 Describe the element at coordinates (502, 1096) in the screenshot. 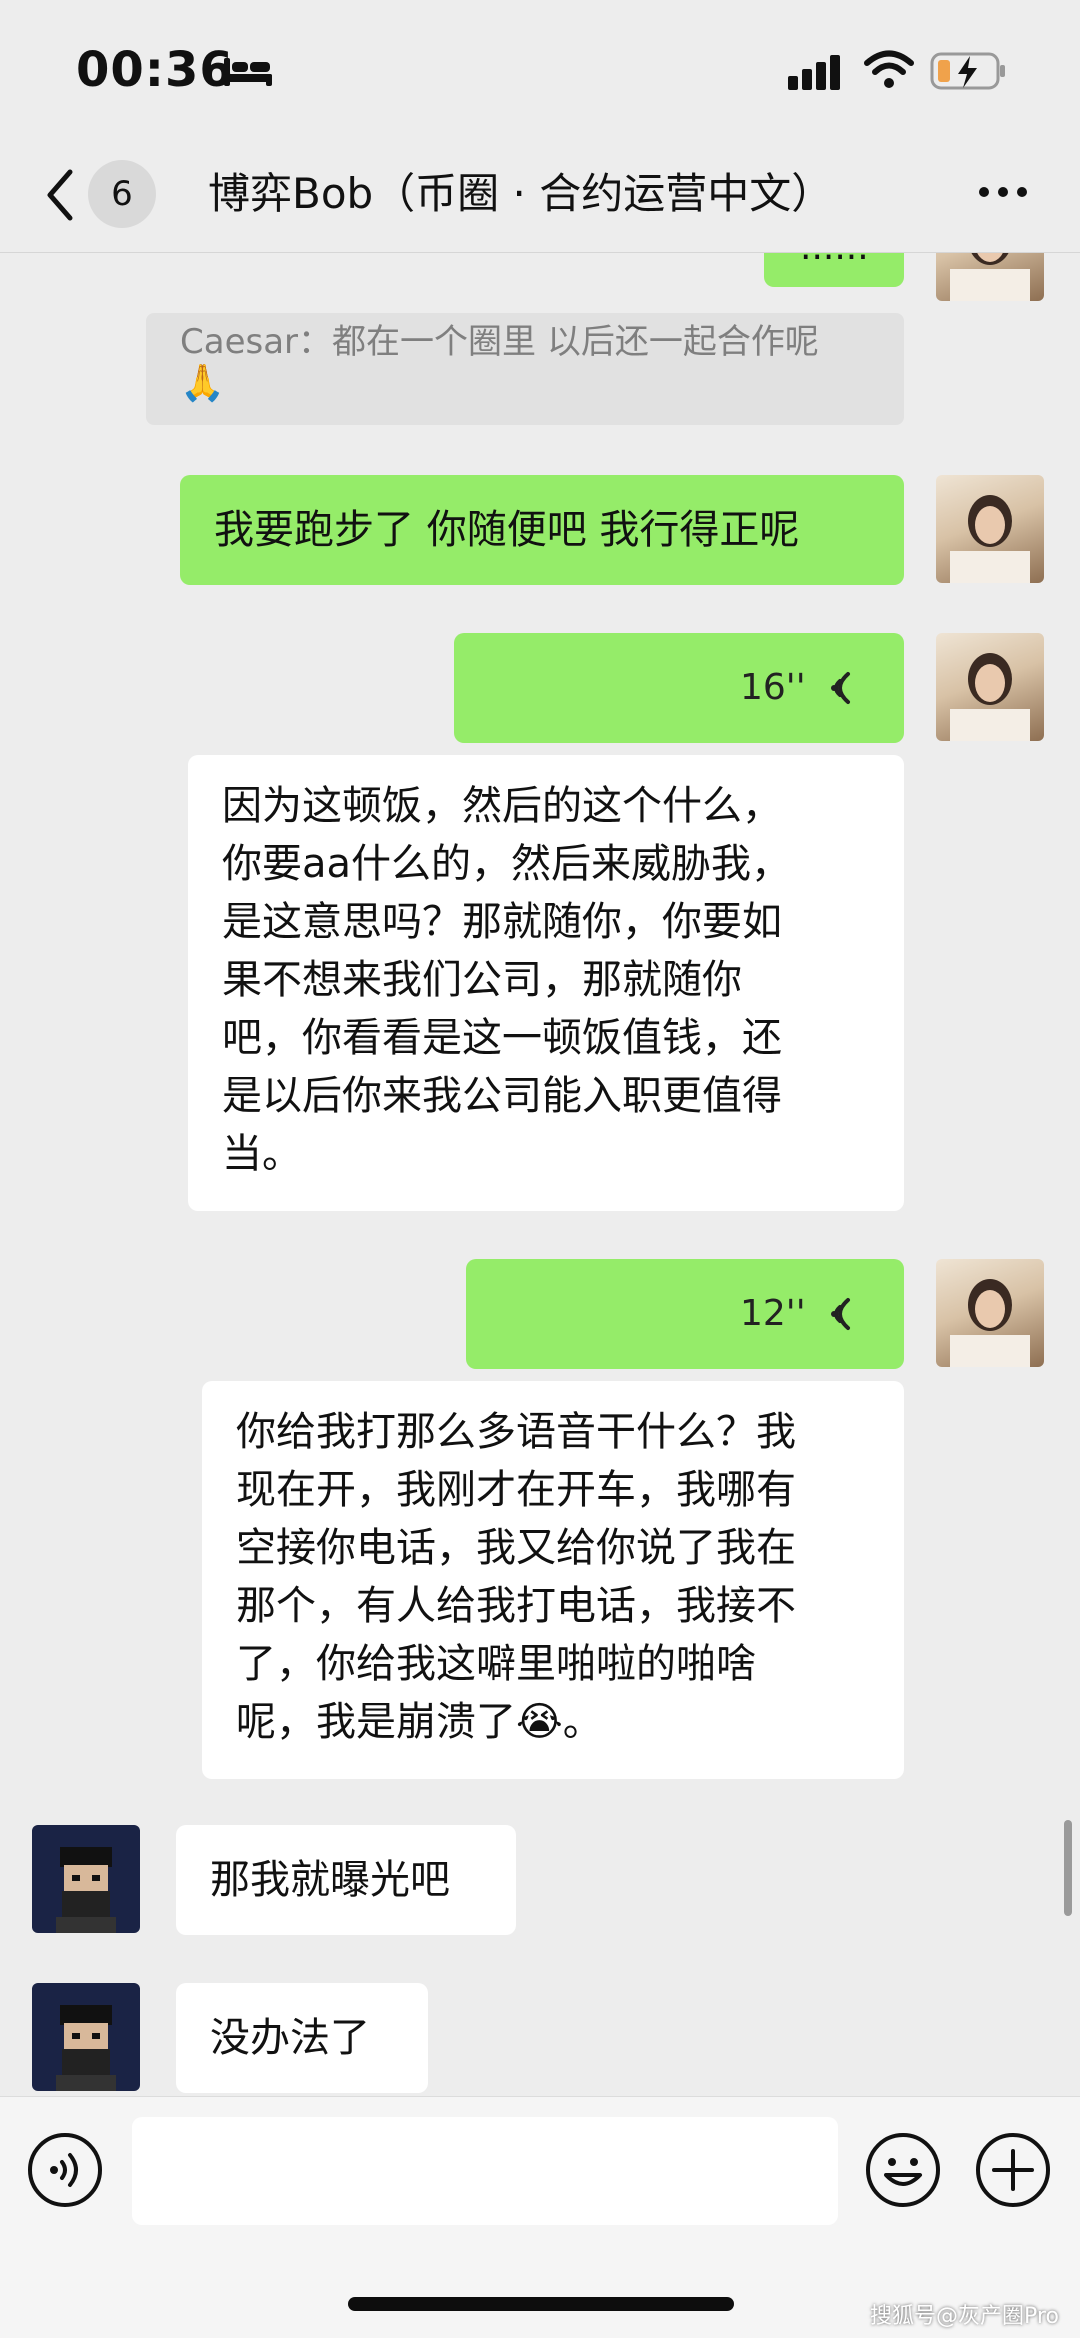

I see `transcript-line: 是以后你来我公司能入职更值得` at that location.